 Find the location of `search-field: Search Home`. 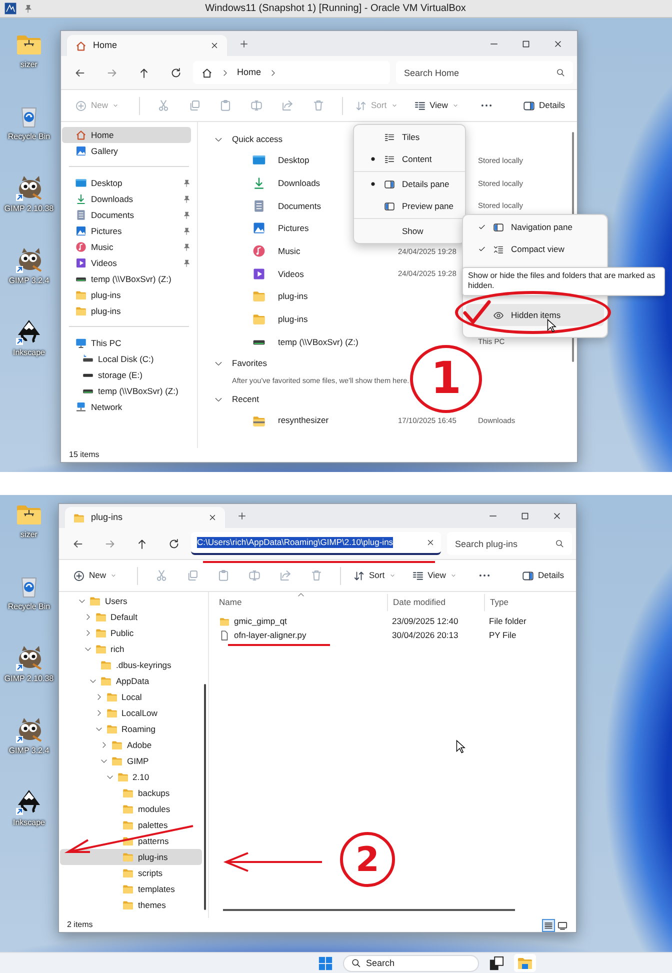

search-field: Search Home is located at coordinates (484, 72).